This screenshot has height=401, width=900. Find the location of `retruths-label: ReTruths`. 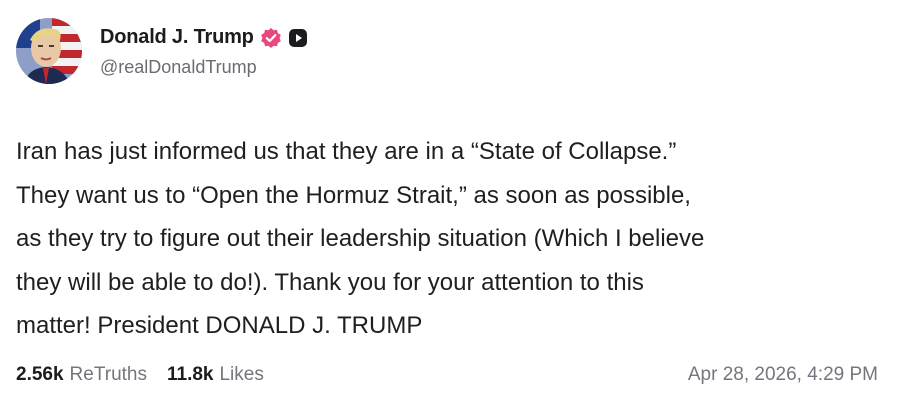

retruths-label: ReTruths is located at coordinates (108, 374).